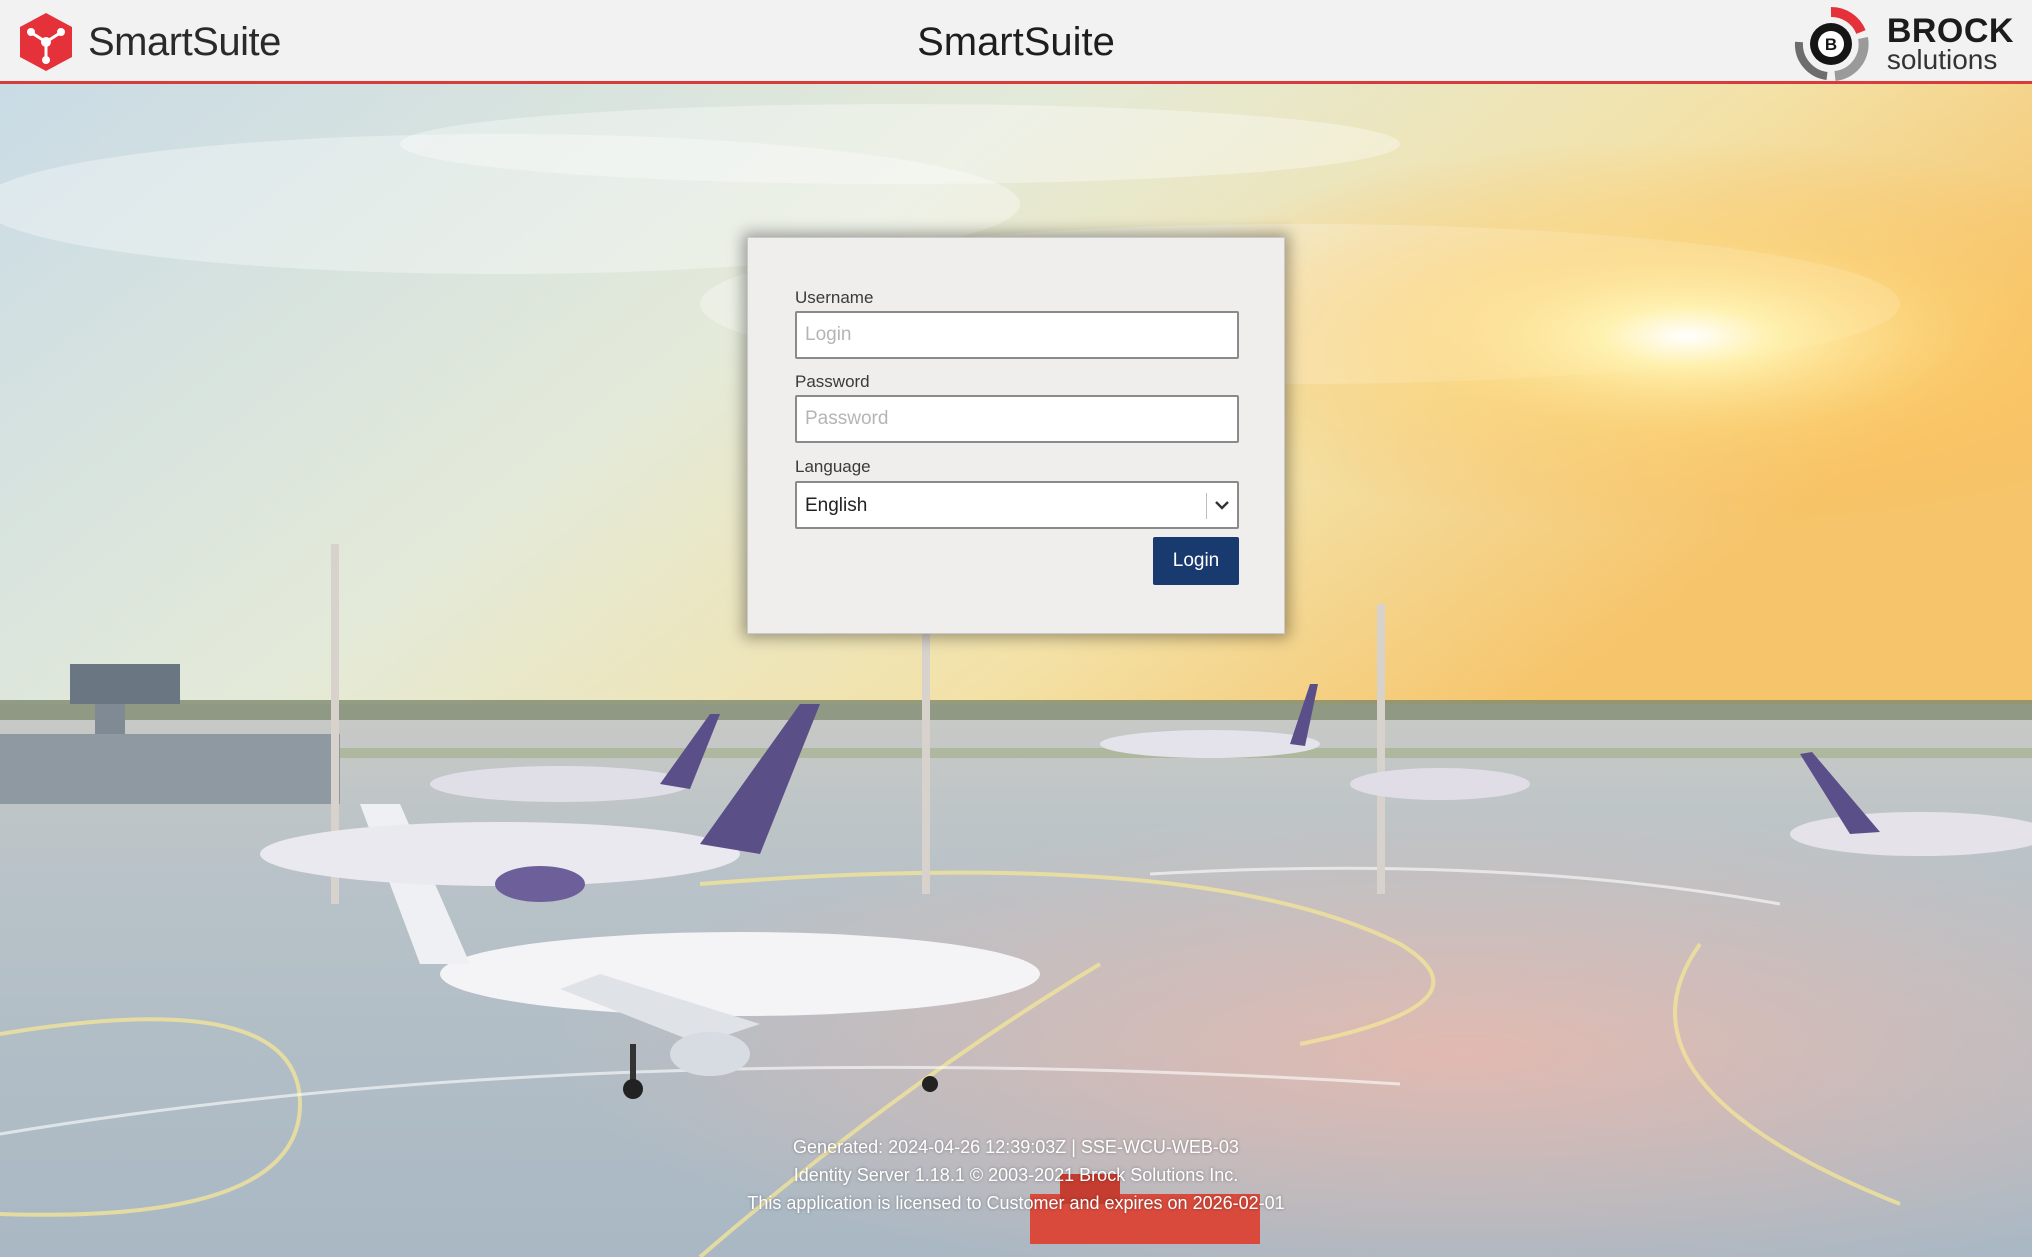 The height and width of the screenshot is (1257, 2032). I want to click on language-label: Language, so click(833, 466).